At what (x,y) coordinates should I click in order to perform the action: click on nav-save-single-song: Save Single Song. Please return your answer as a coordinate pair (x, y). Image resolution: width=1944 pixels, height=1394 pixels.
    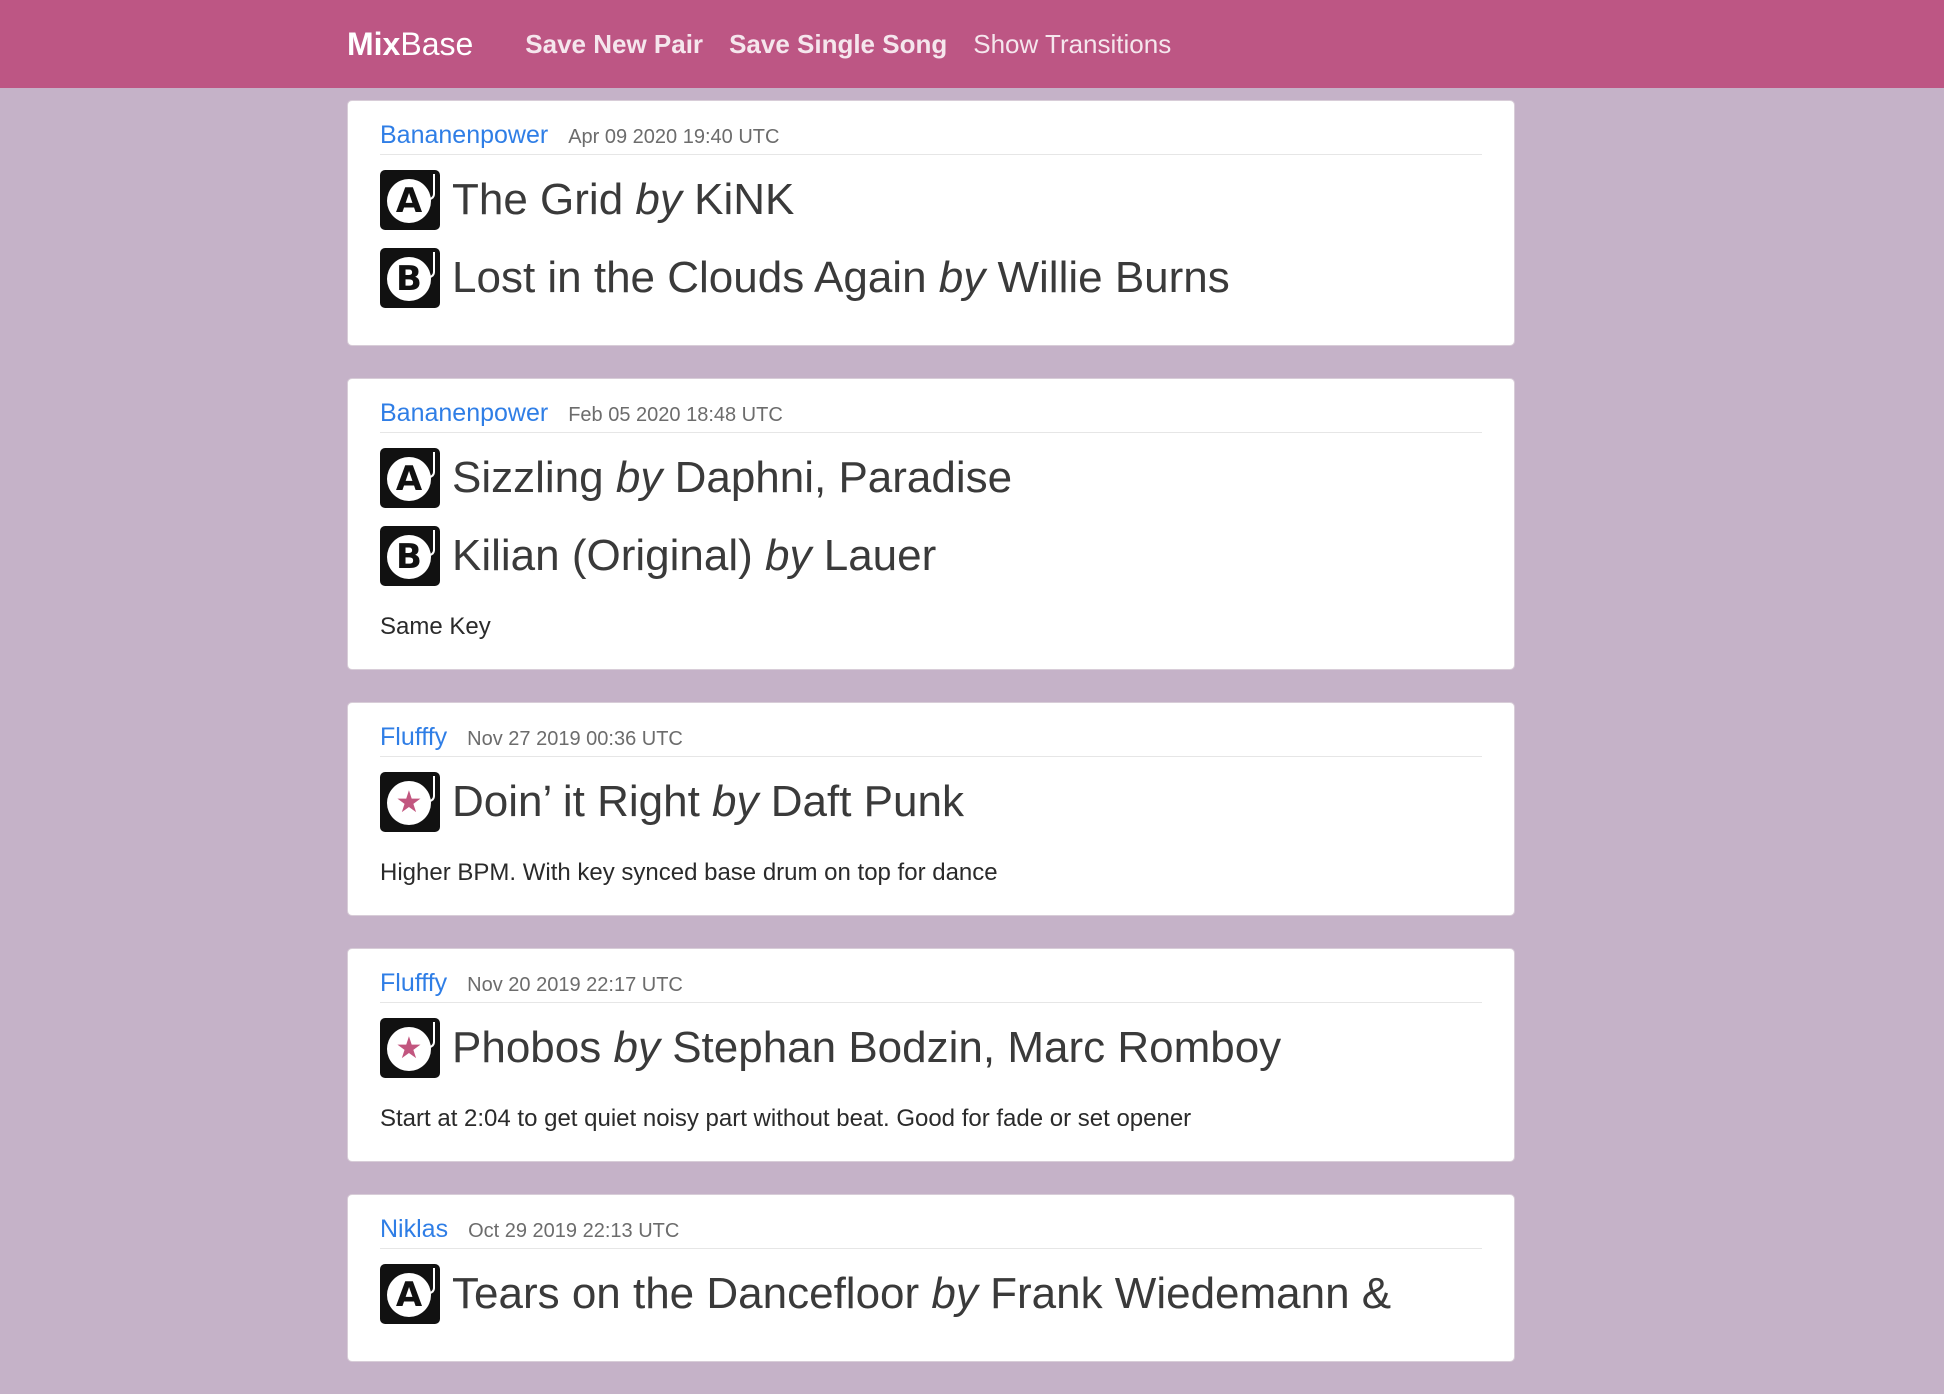
    Looking at the image, I should click on (838, 44).